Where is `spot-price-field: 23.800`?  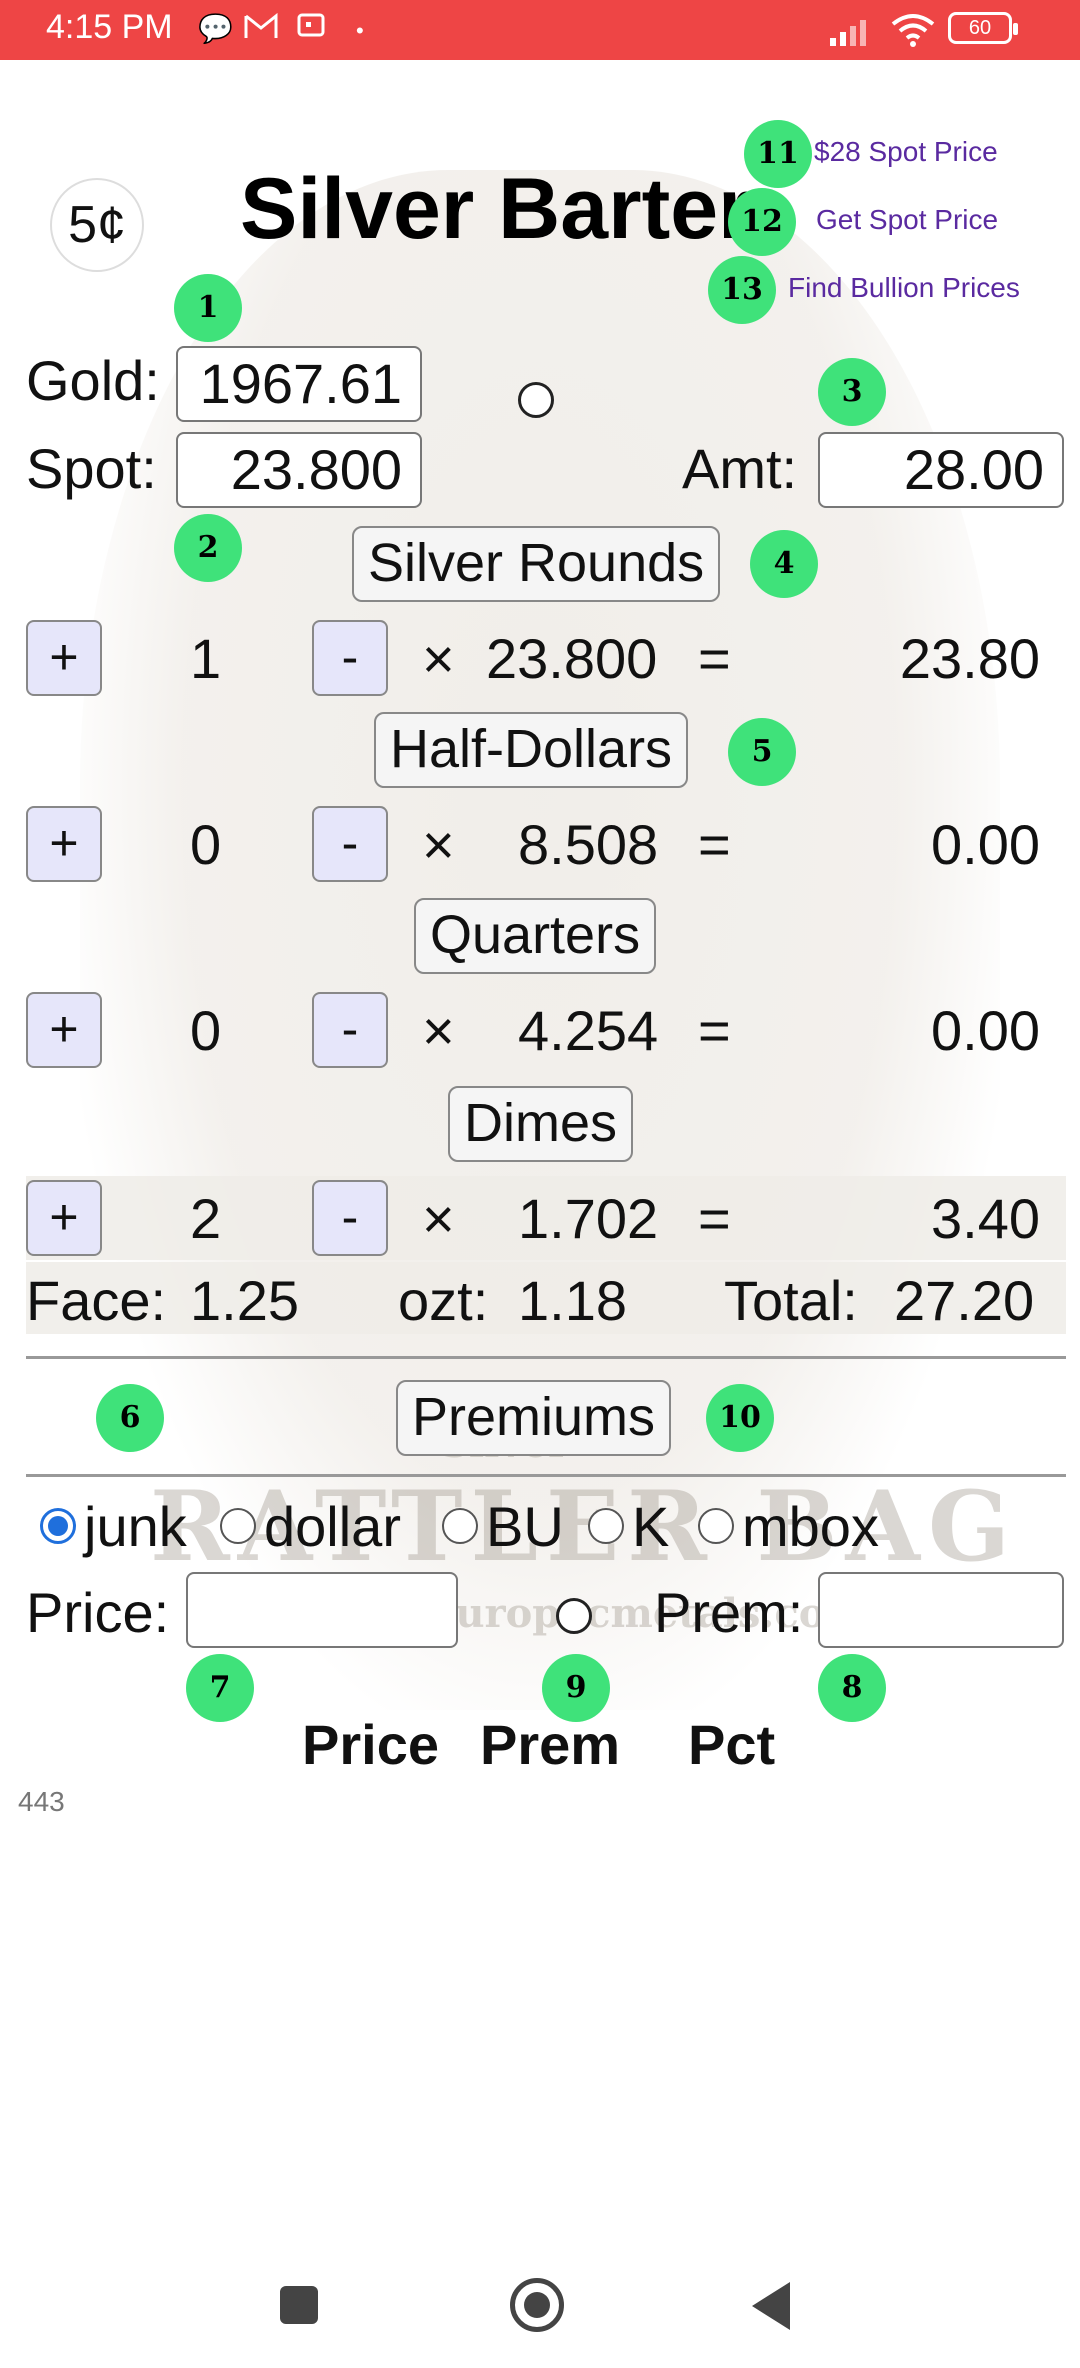 spot-price-field: 23.800 is located at coordinates (299, 470).